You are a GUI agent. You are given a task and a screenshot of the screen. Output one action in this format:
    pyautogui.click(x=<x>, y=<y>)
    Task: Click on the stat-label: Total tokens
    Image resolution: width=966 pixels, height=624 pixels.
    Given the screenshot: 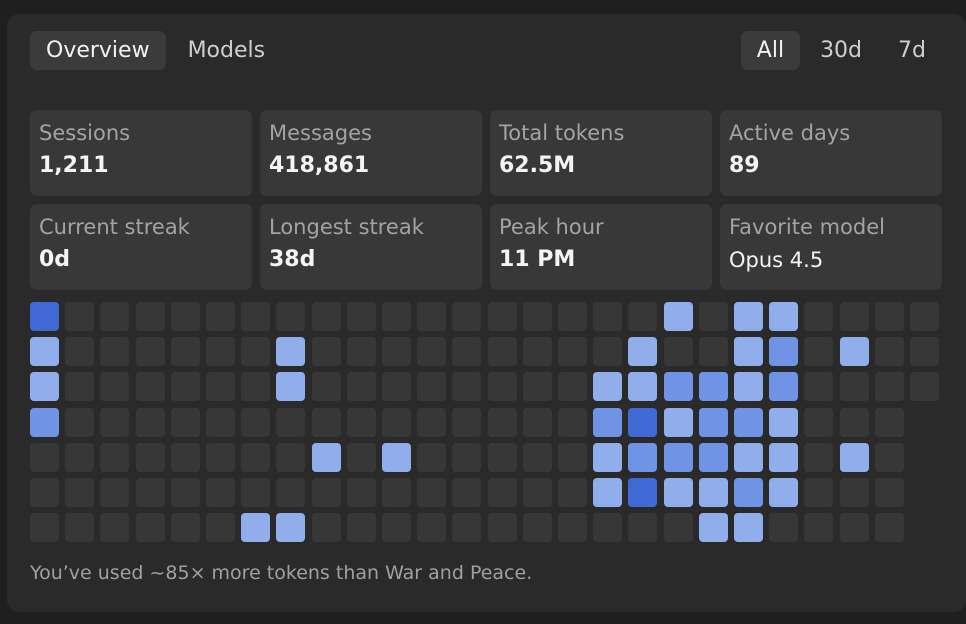 What is the action you would take?
    pyautogui.click(x=562, y=133)
    